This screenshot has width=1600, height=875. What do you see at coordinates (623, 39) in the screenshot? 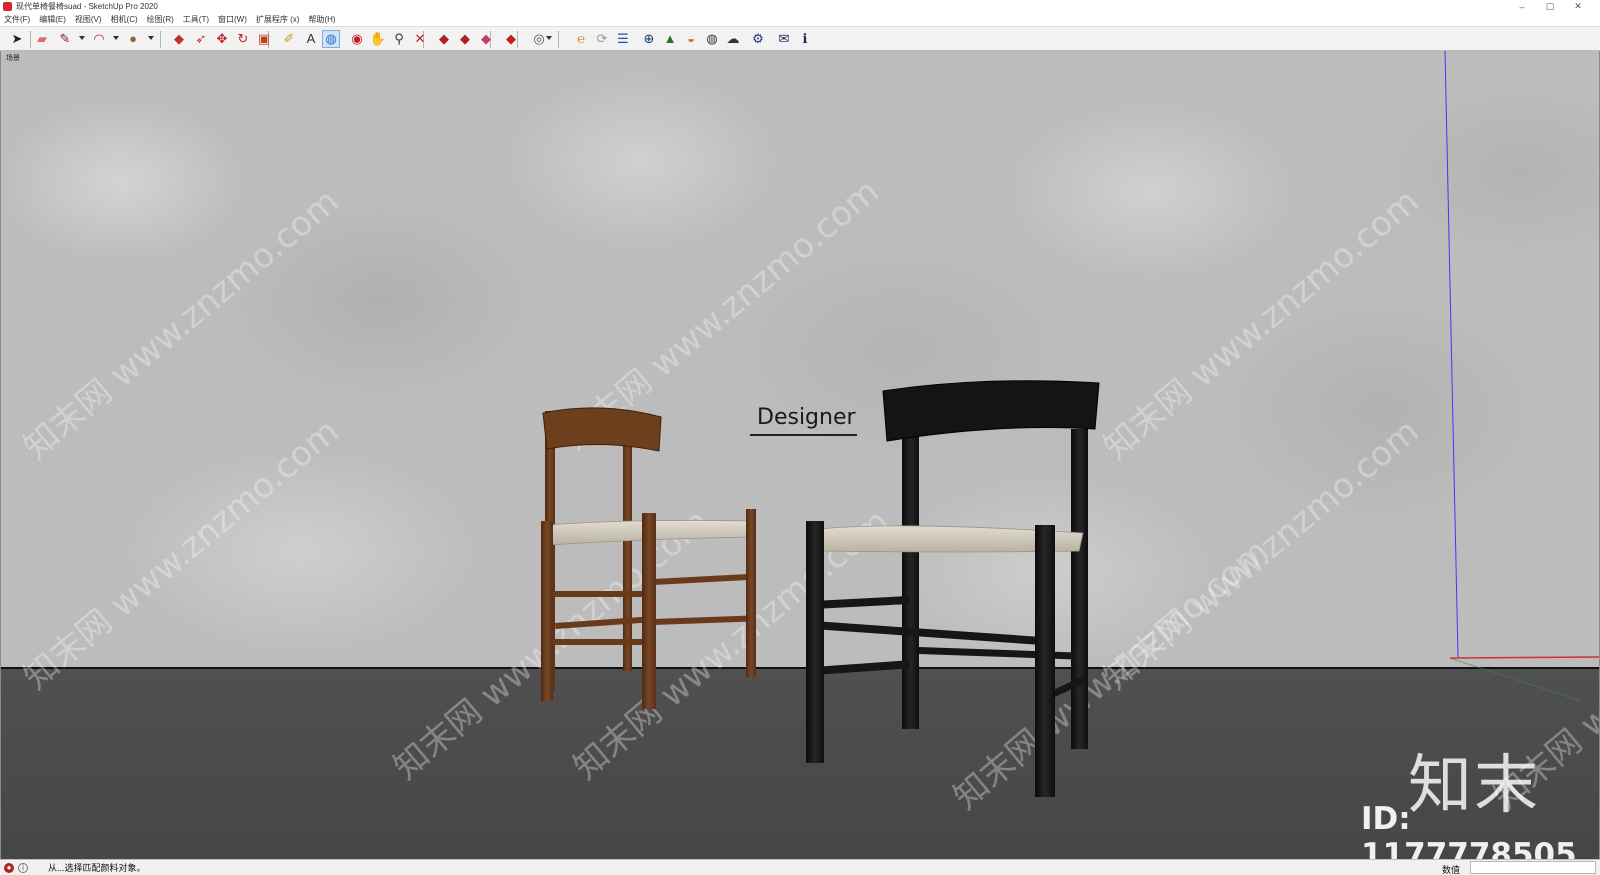
I see `layers-icon: ☰` at bounding box center [623, 39].